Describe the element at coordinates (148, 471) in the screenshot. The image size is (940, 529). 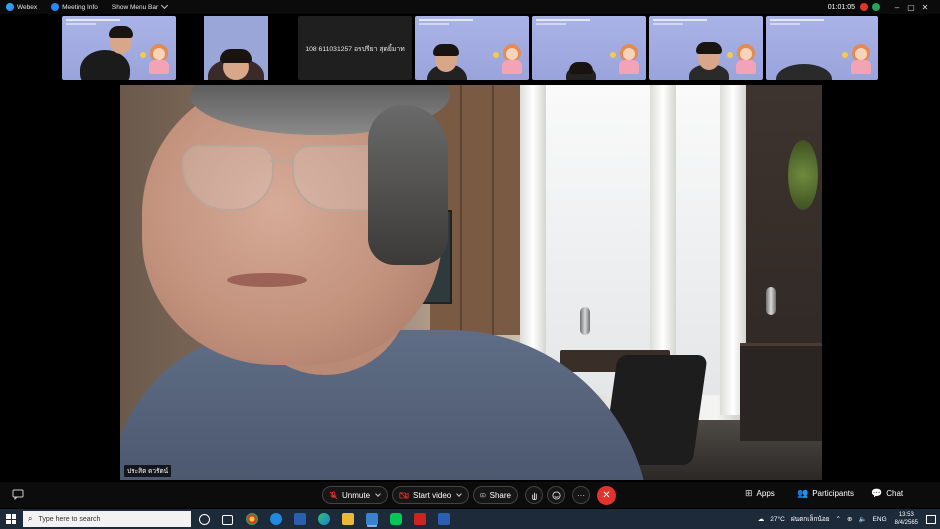
I see `speaker-name-label: ประสิต ดวรัตน์` at that location.